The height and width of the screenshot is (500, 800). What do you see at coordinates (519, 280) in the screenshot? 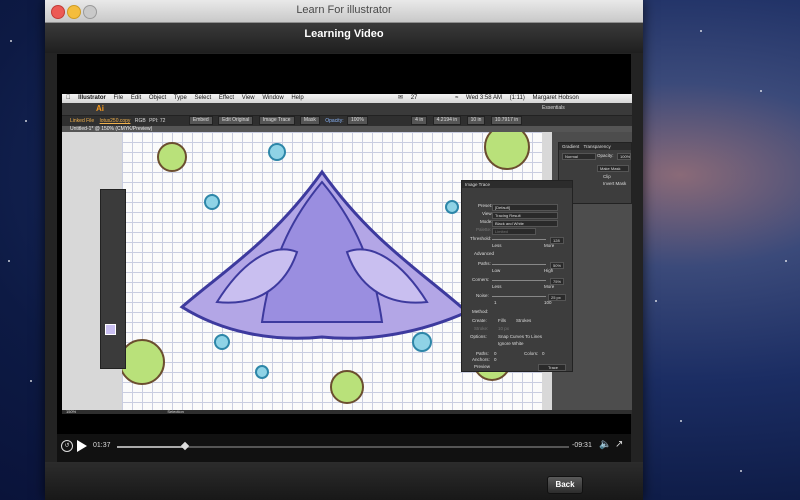
I see `corners-slider` at bounding box center [519, 280].